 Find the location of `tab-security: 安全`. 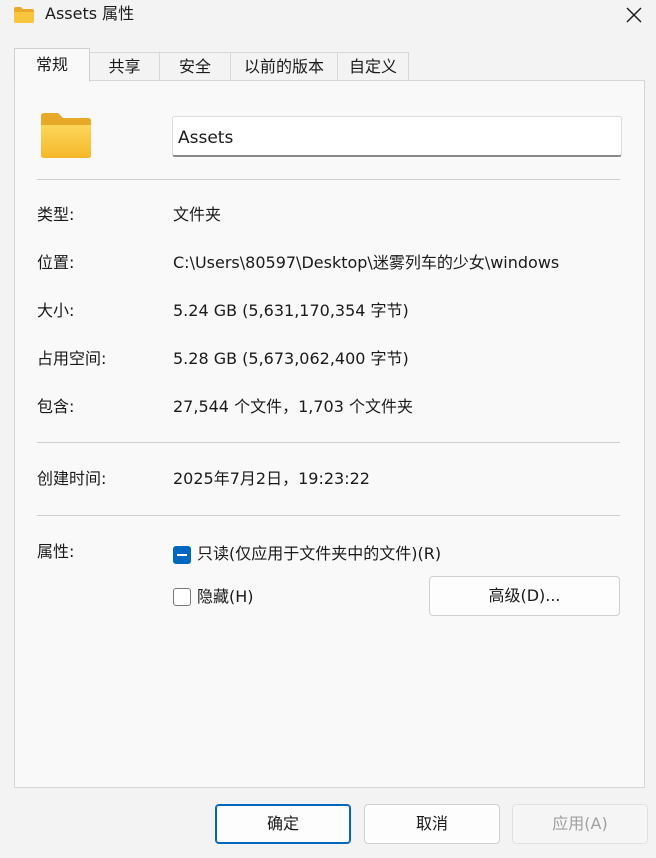

tab-security: 安全 is located at coordinates (195, 66).